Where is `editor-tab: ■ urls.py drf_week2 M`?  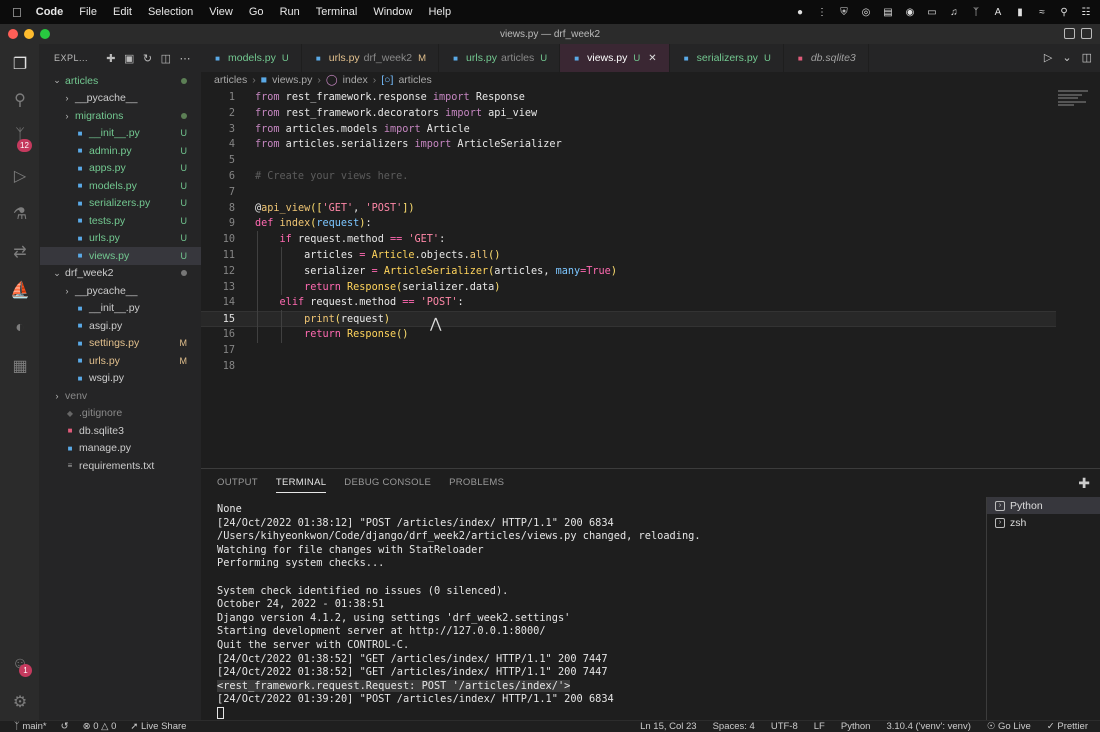
editor-tab: ■ urls.py drf_week2 M is located at coordinates (371, 58).